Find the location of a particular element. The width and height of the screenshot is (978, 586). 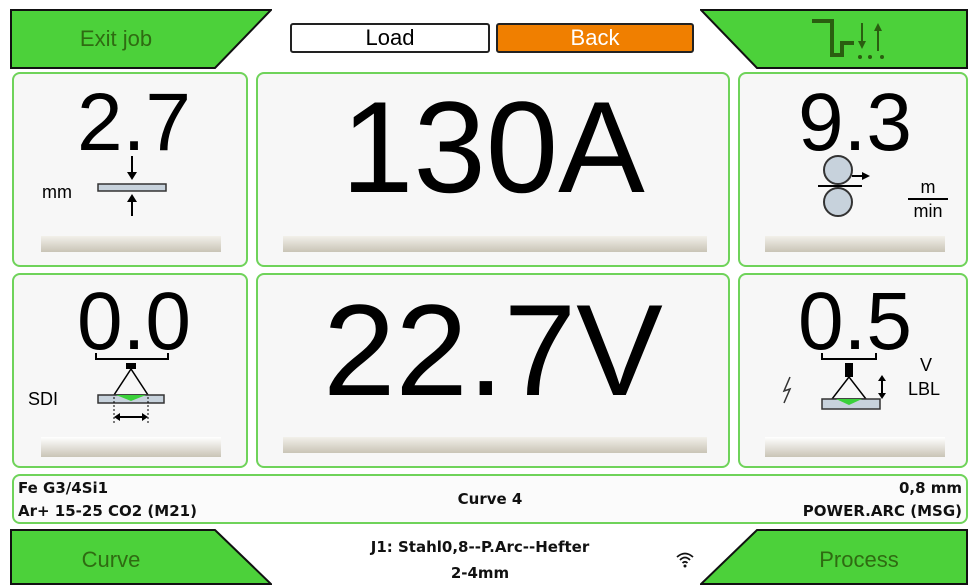

curve-button: Curve is located at coordinates (141, 557).